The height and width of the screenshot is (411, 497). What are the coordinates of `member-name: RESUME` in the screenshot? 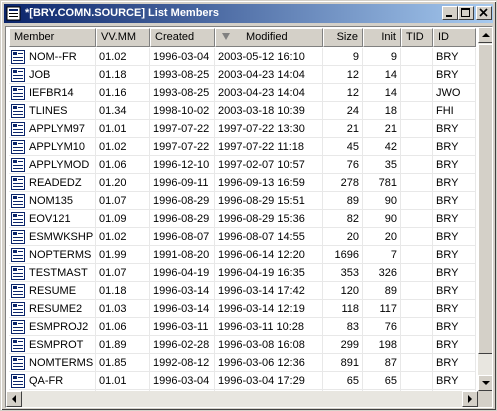 It's located at (53, 291).